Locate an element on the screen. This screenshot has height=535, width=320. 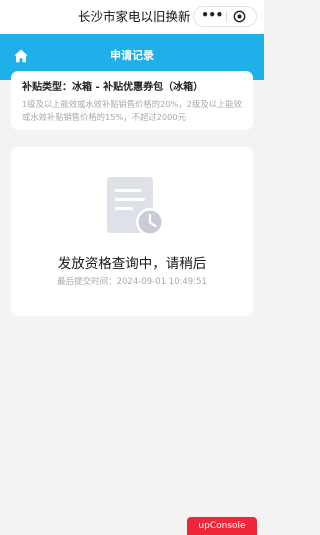
status-title: 发放资格查询中，请稍后 is located at coordinates (132, 264).